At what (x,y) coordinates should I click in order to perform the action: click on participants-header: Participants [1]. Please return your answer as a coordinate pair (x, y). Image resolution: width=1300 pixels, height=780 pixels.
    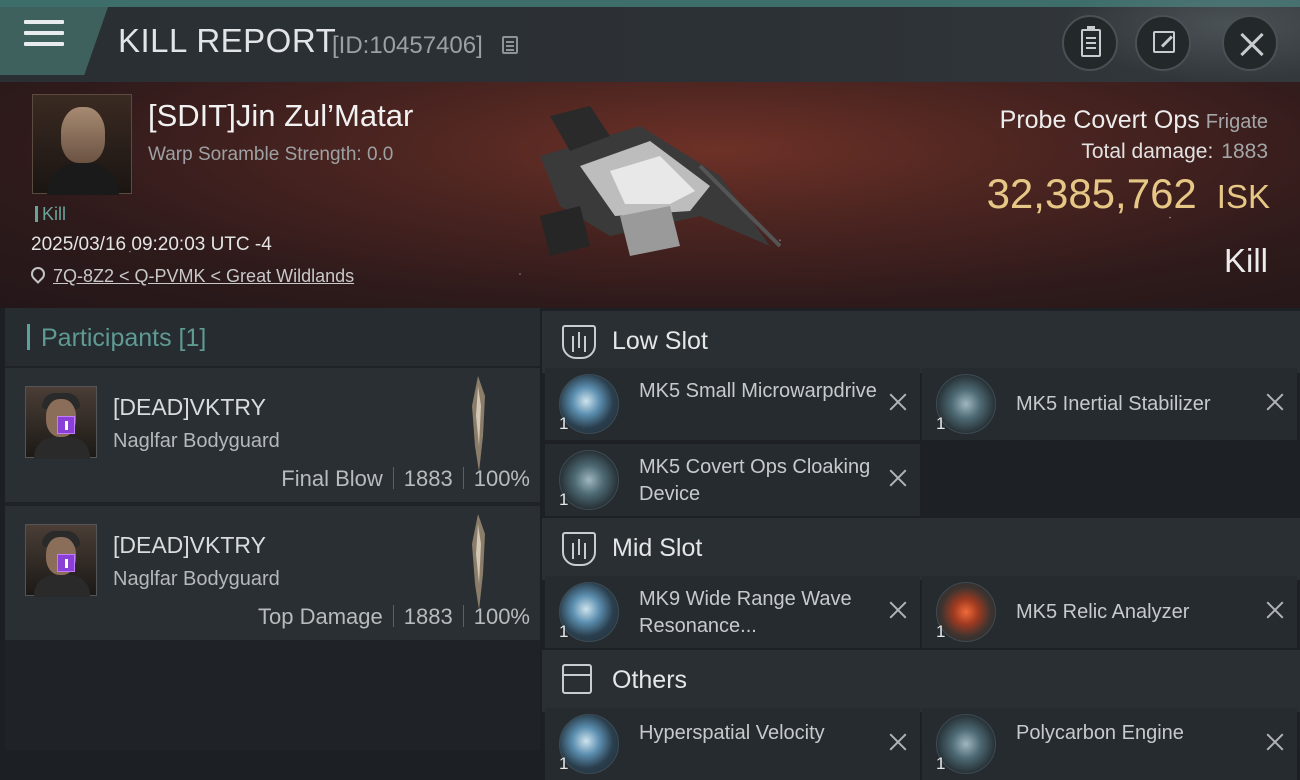
    Looking at the image, I should click on (272, 337).